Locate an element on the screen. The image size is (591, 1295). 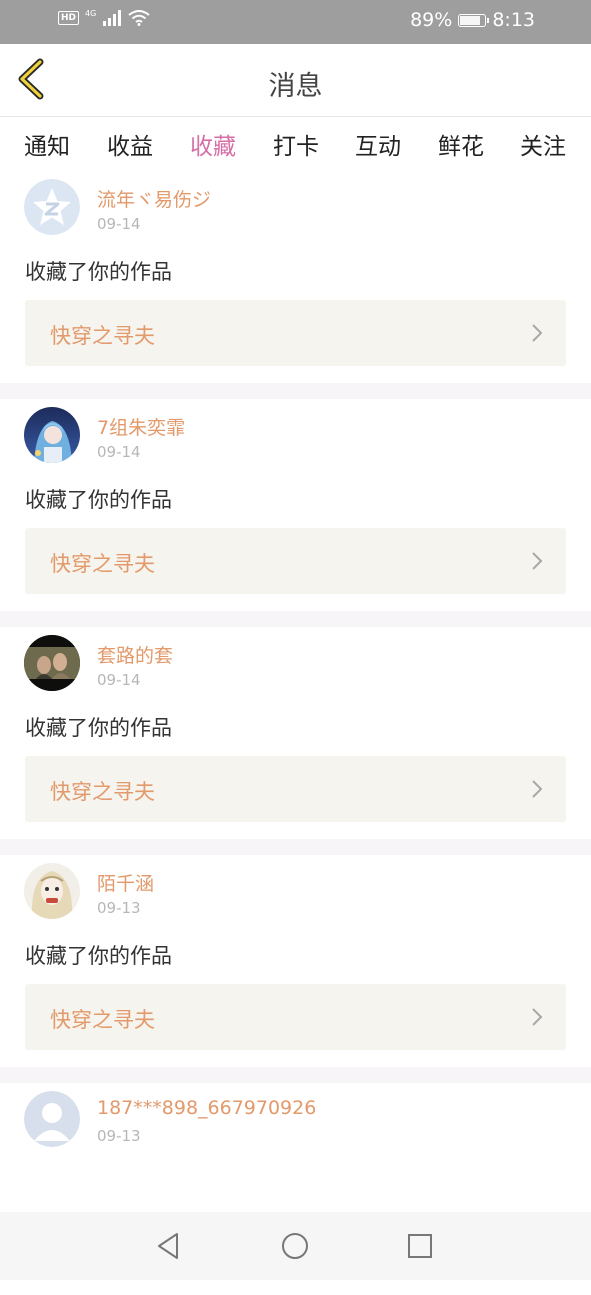
nav-home-button is located at coordinates (295, 1246).